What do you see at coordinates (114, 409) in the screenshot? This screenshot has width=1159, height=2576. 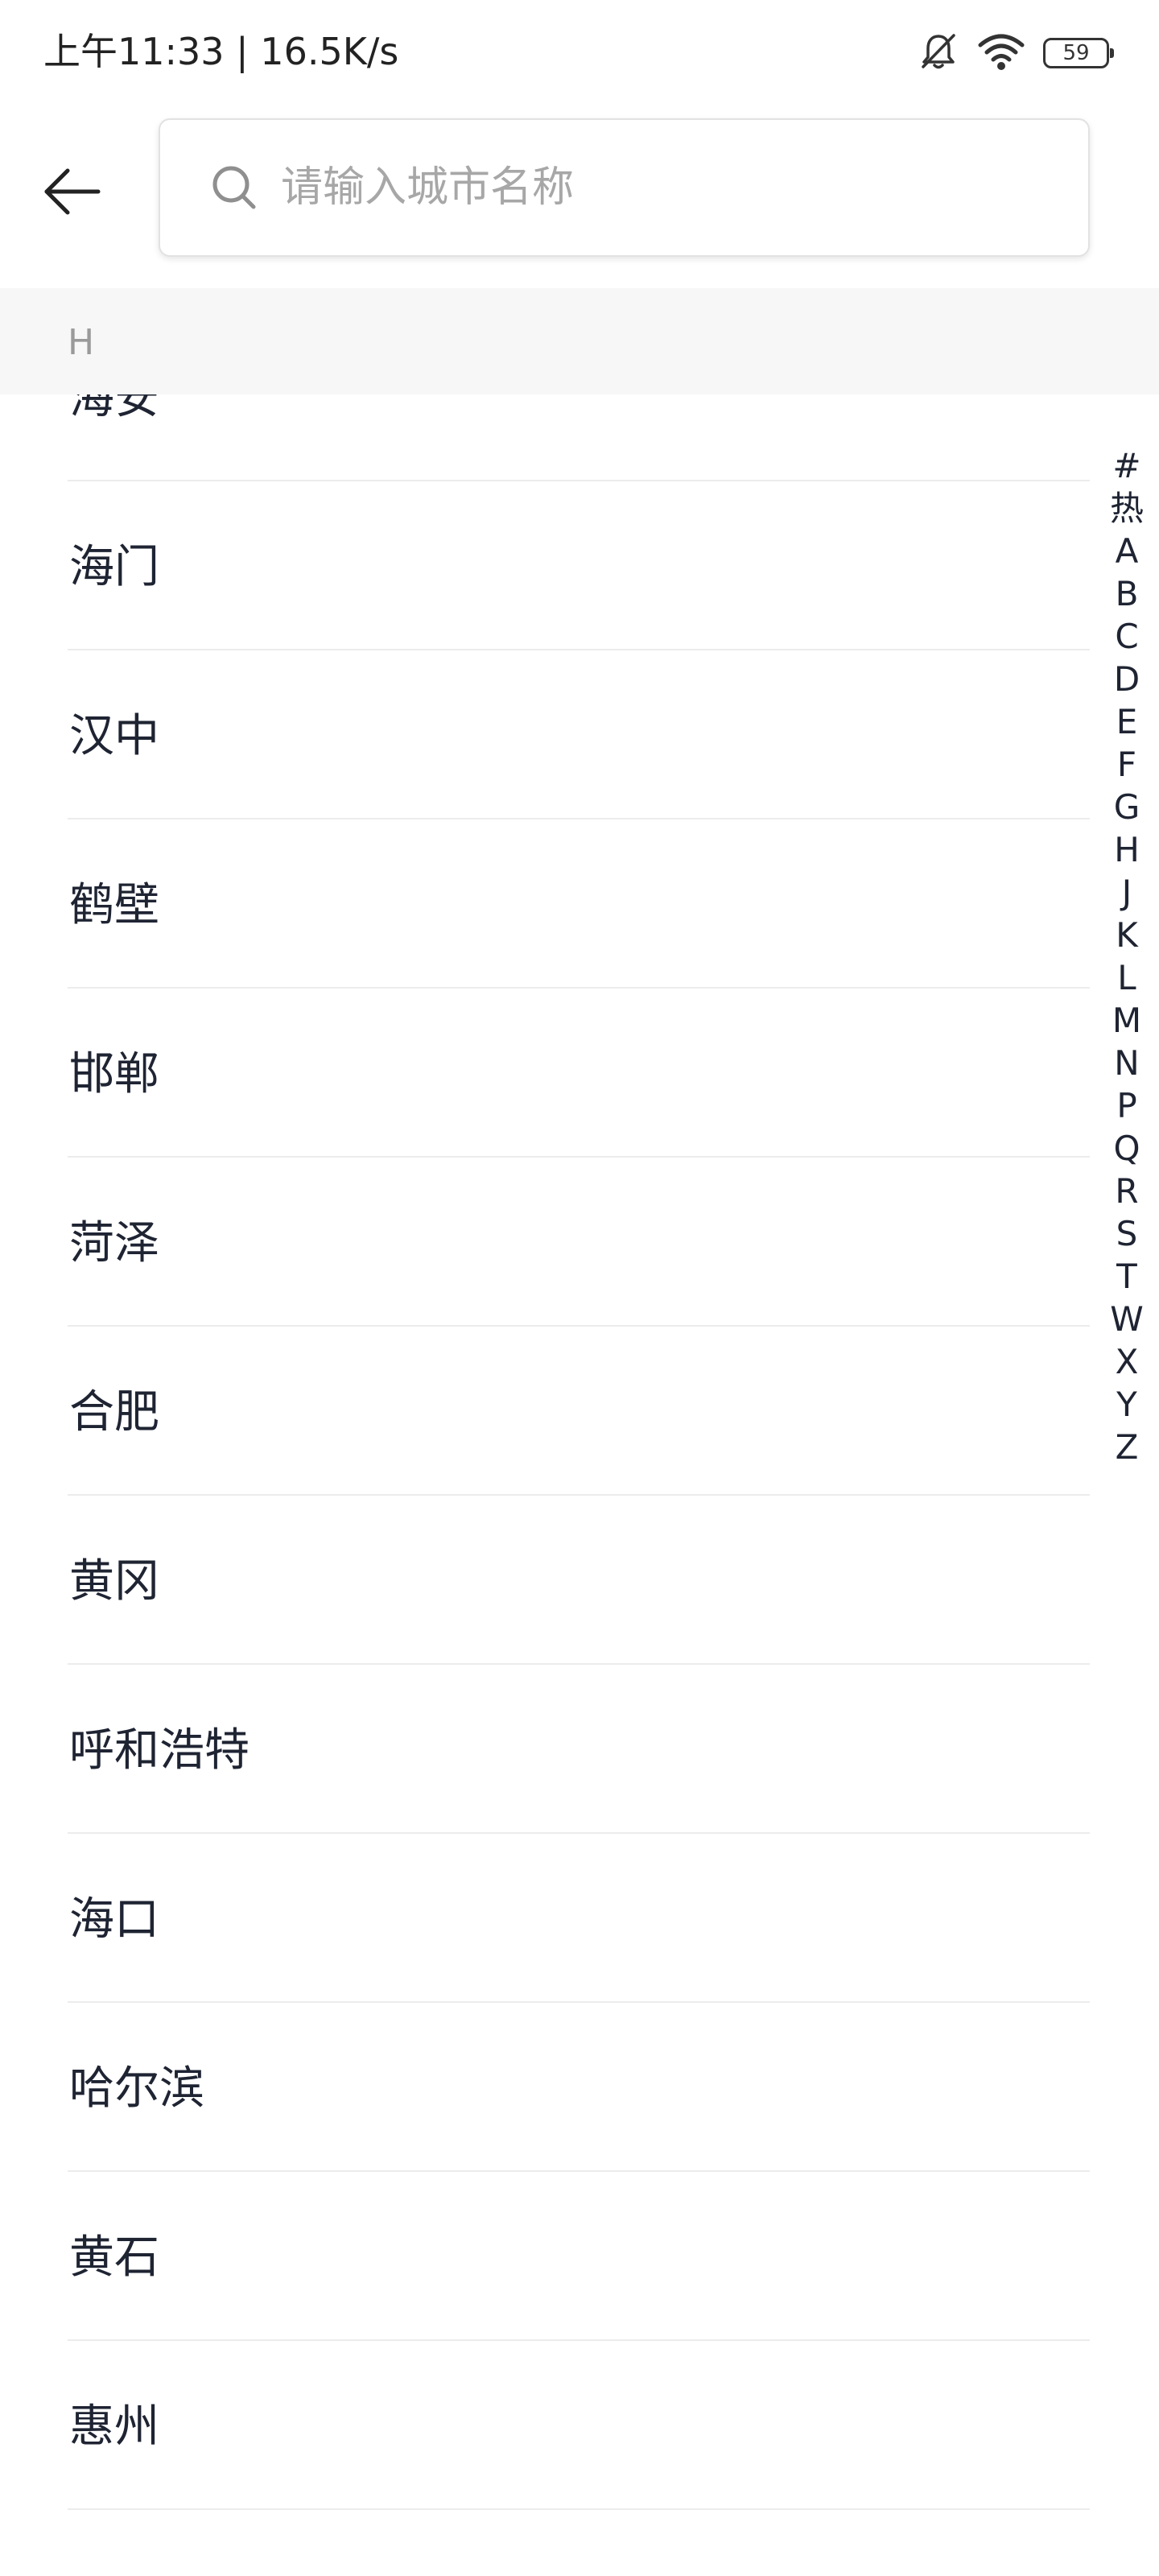 I see `city-name: 海安` at bounding box center [114, 409].